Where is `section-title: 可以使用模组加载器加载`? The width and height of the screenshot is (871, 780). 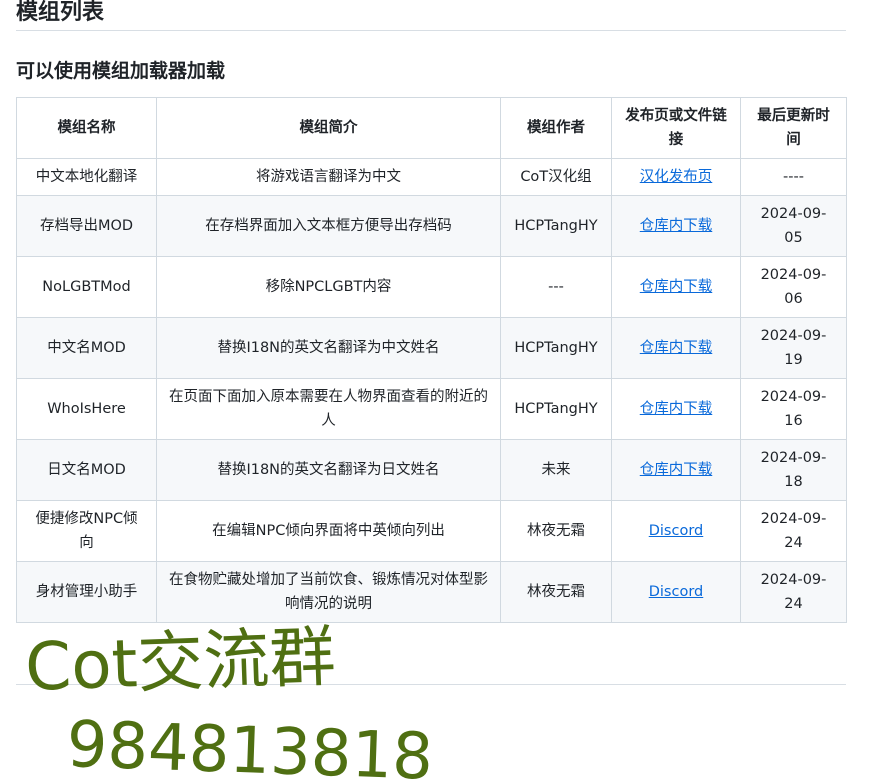 section-title: 可以使用模组加载器加载 is located at coordinates (121, 71).